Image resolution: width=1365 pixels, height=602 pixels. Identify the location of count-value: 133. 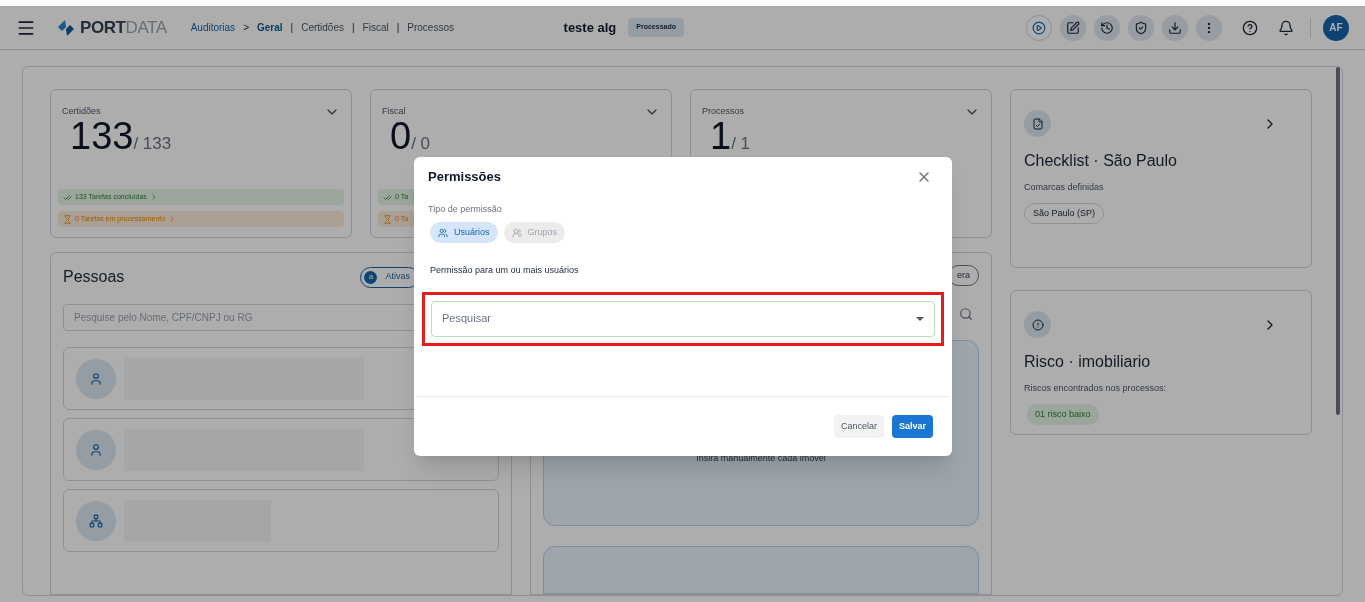
(102, 136).